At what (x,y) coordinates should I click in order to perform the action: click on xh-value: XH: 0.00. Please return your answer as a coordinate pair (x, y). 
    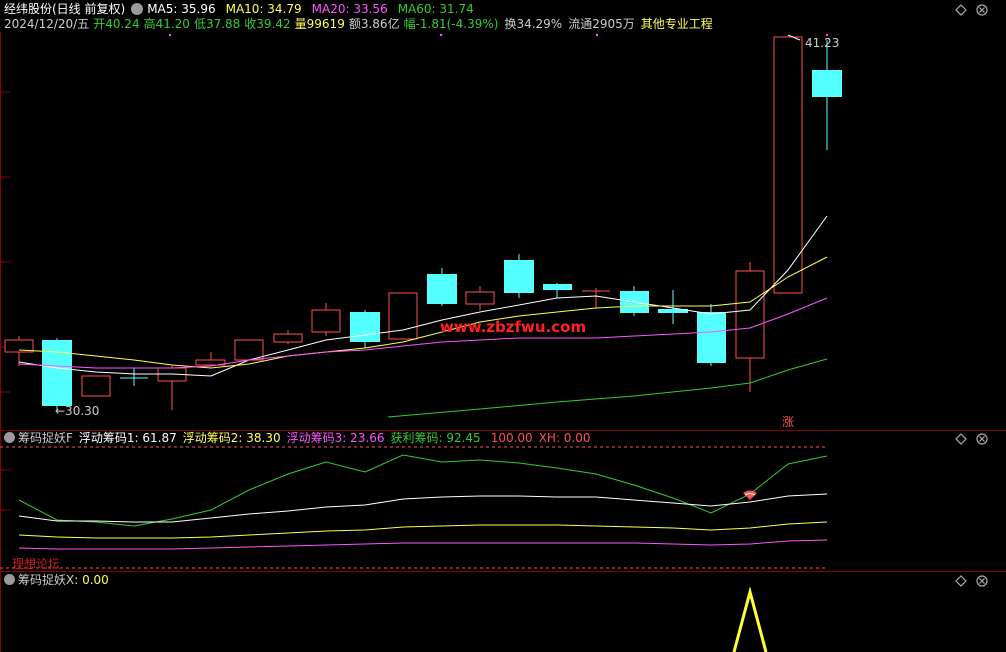
    Looking at the image, I should click on (564, 438).